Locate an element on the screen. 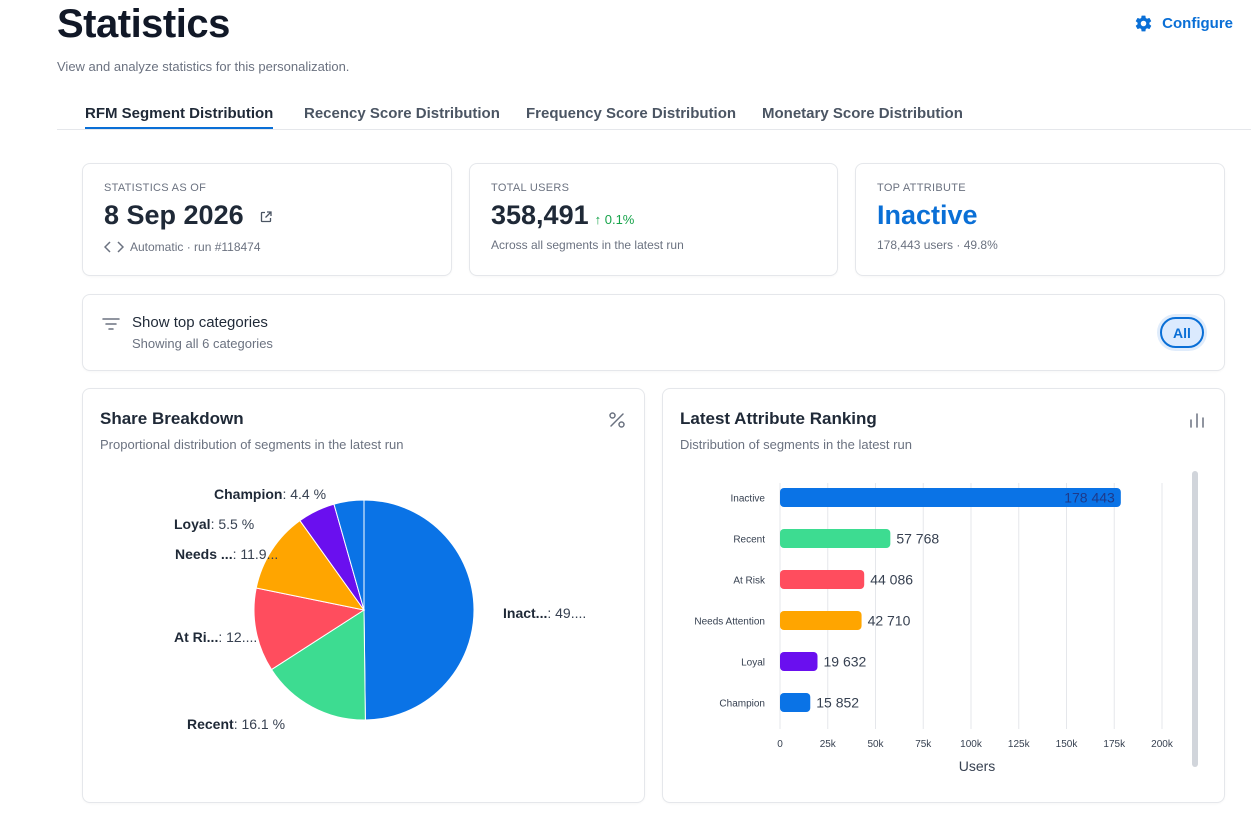 Image resolution: width=1251 pixels, height=817 pixels. gear-icon is located at coordinates (1143, 23).